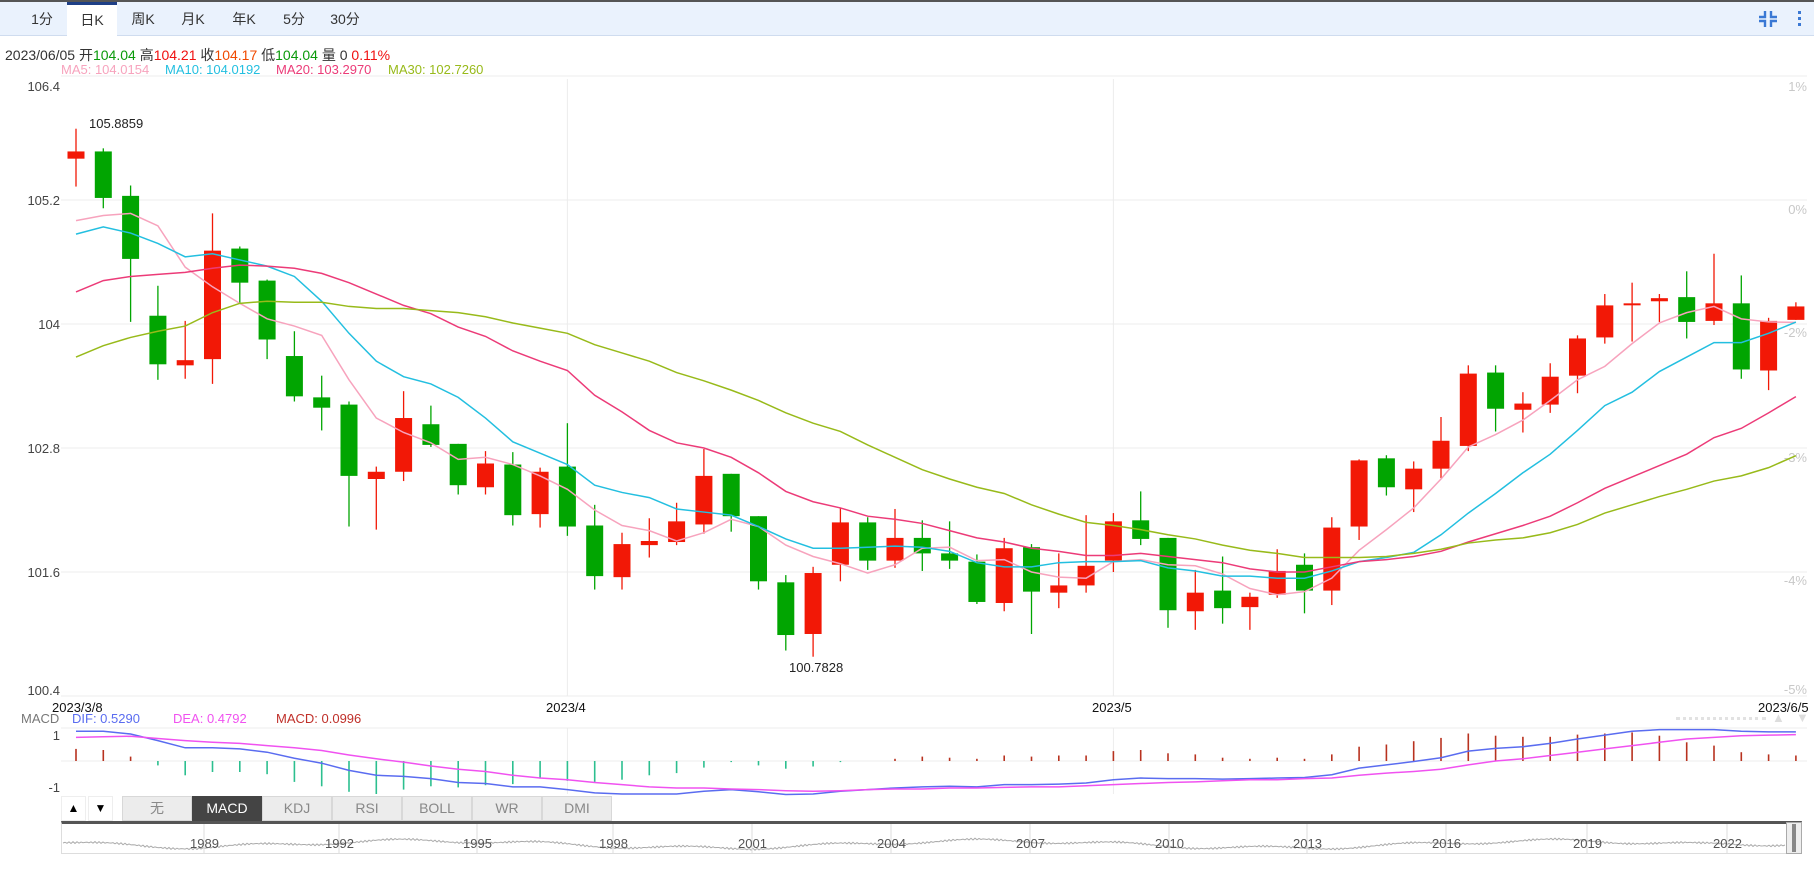  I want to click on navigator-year-label: 1989, so click(204, 843).